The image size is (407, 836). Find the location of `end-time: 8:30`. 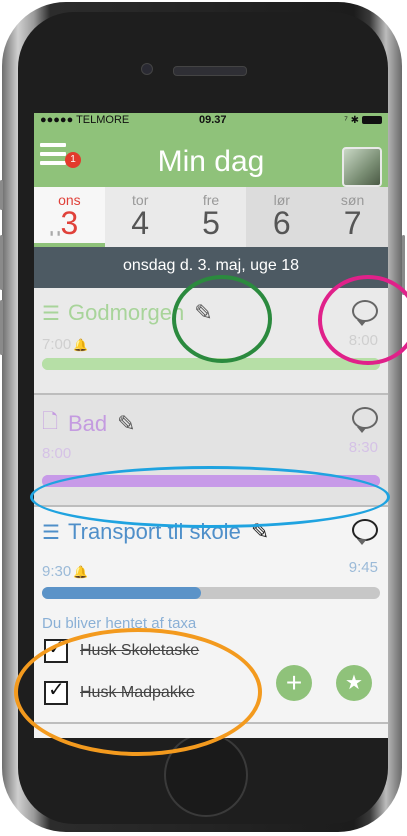

end-time: 8:30 is located at coordinates (363, 447).